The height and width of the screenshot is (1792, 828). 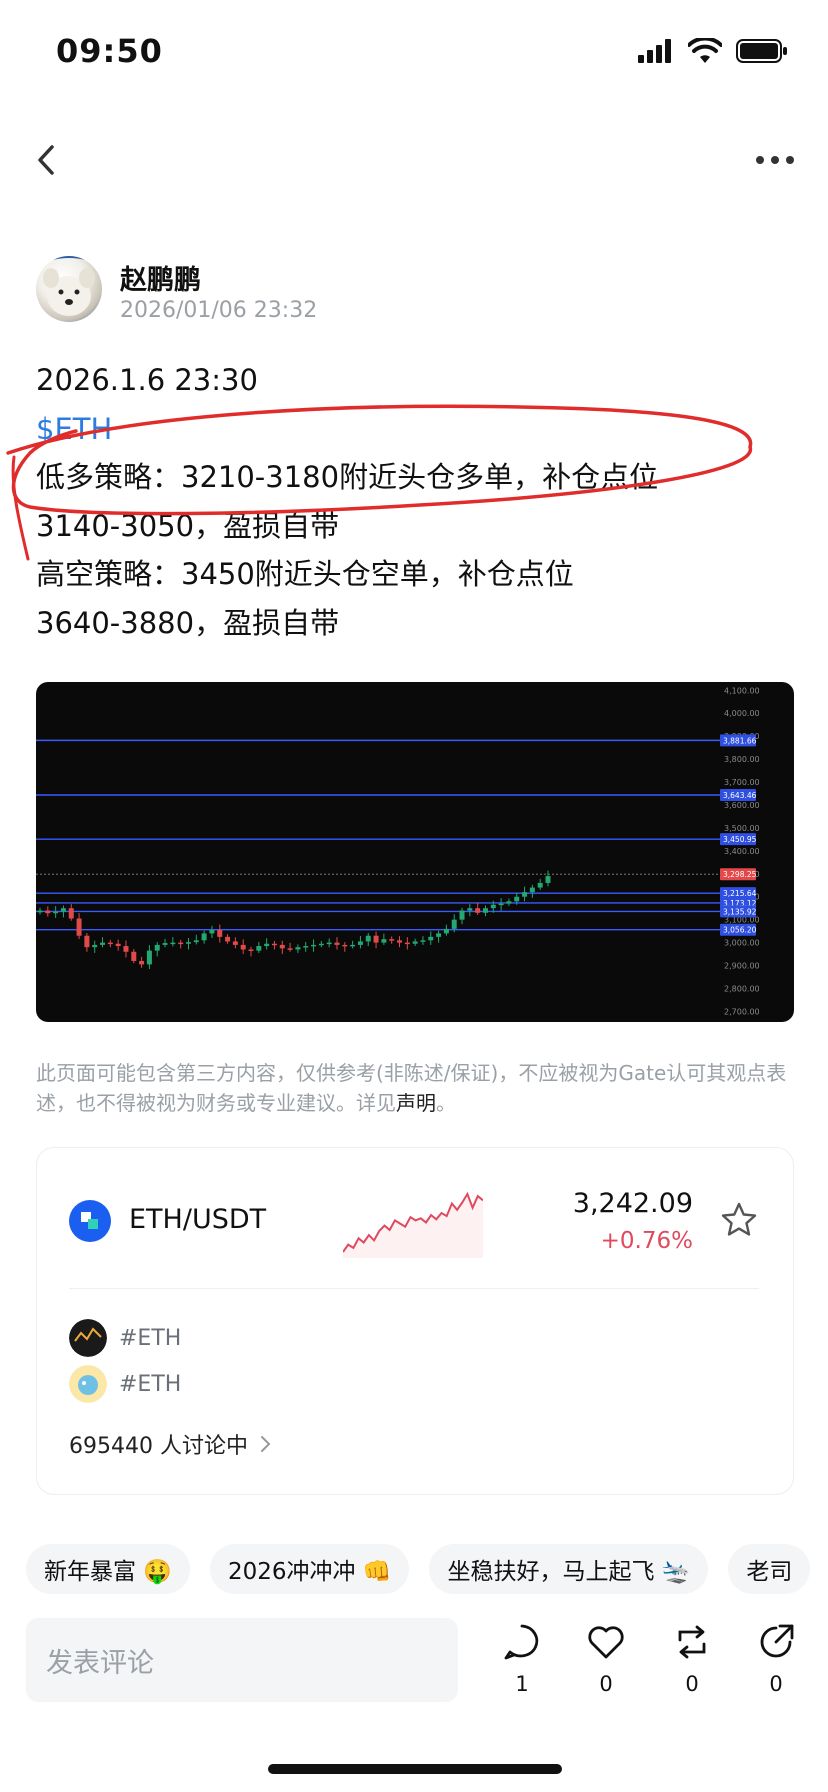 I want to click on quick-tag: 2026冲冲冲 👊, so click(x=309, y=1569).